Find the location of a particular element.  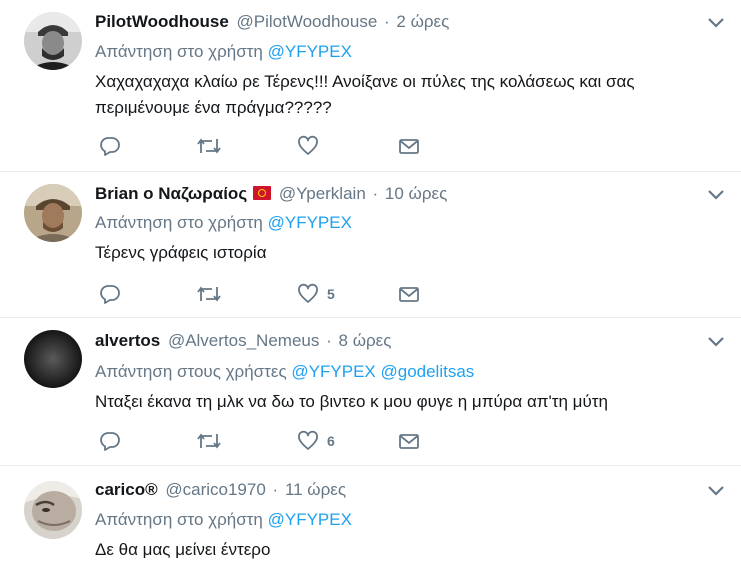

user-handle: @PilotWoodhouse is located at coordinates (307, 21).